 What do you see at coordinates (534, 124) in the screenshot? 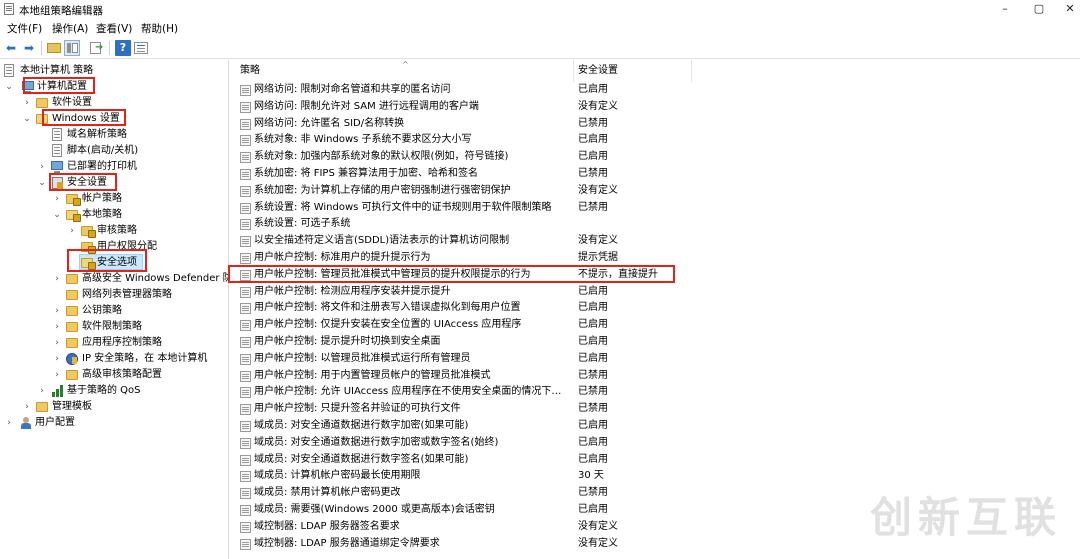
I see `policy-row: 网络访问: 允许匿名 SID/名称转换 已禁用` at bounding box center [534, 124].